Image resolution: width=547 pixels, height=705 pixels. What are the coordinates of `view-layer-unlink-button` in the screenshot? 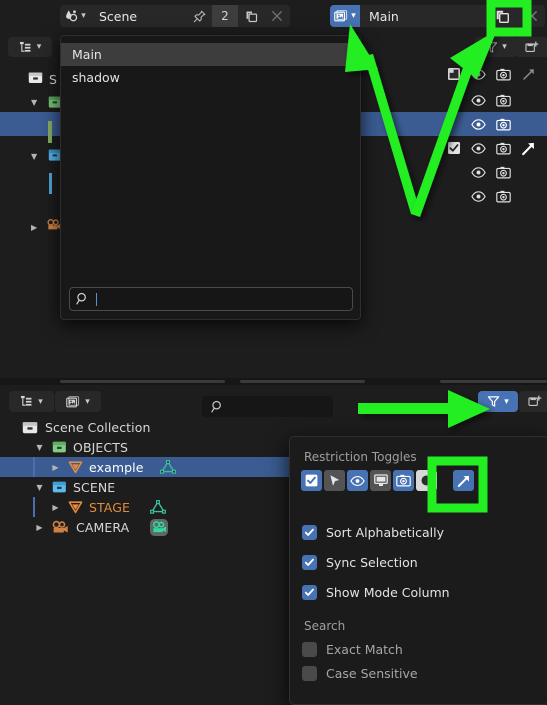 It's located at (532, 16).